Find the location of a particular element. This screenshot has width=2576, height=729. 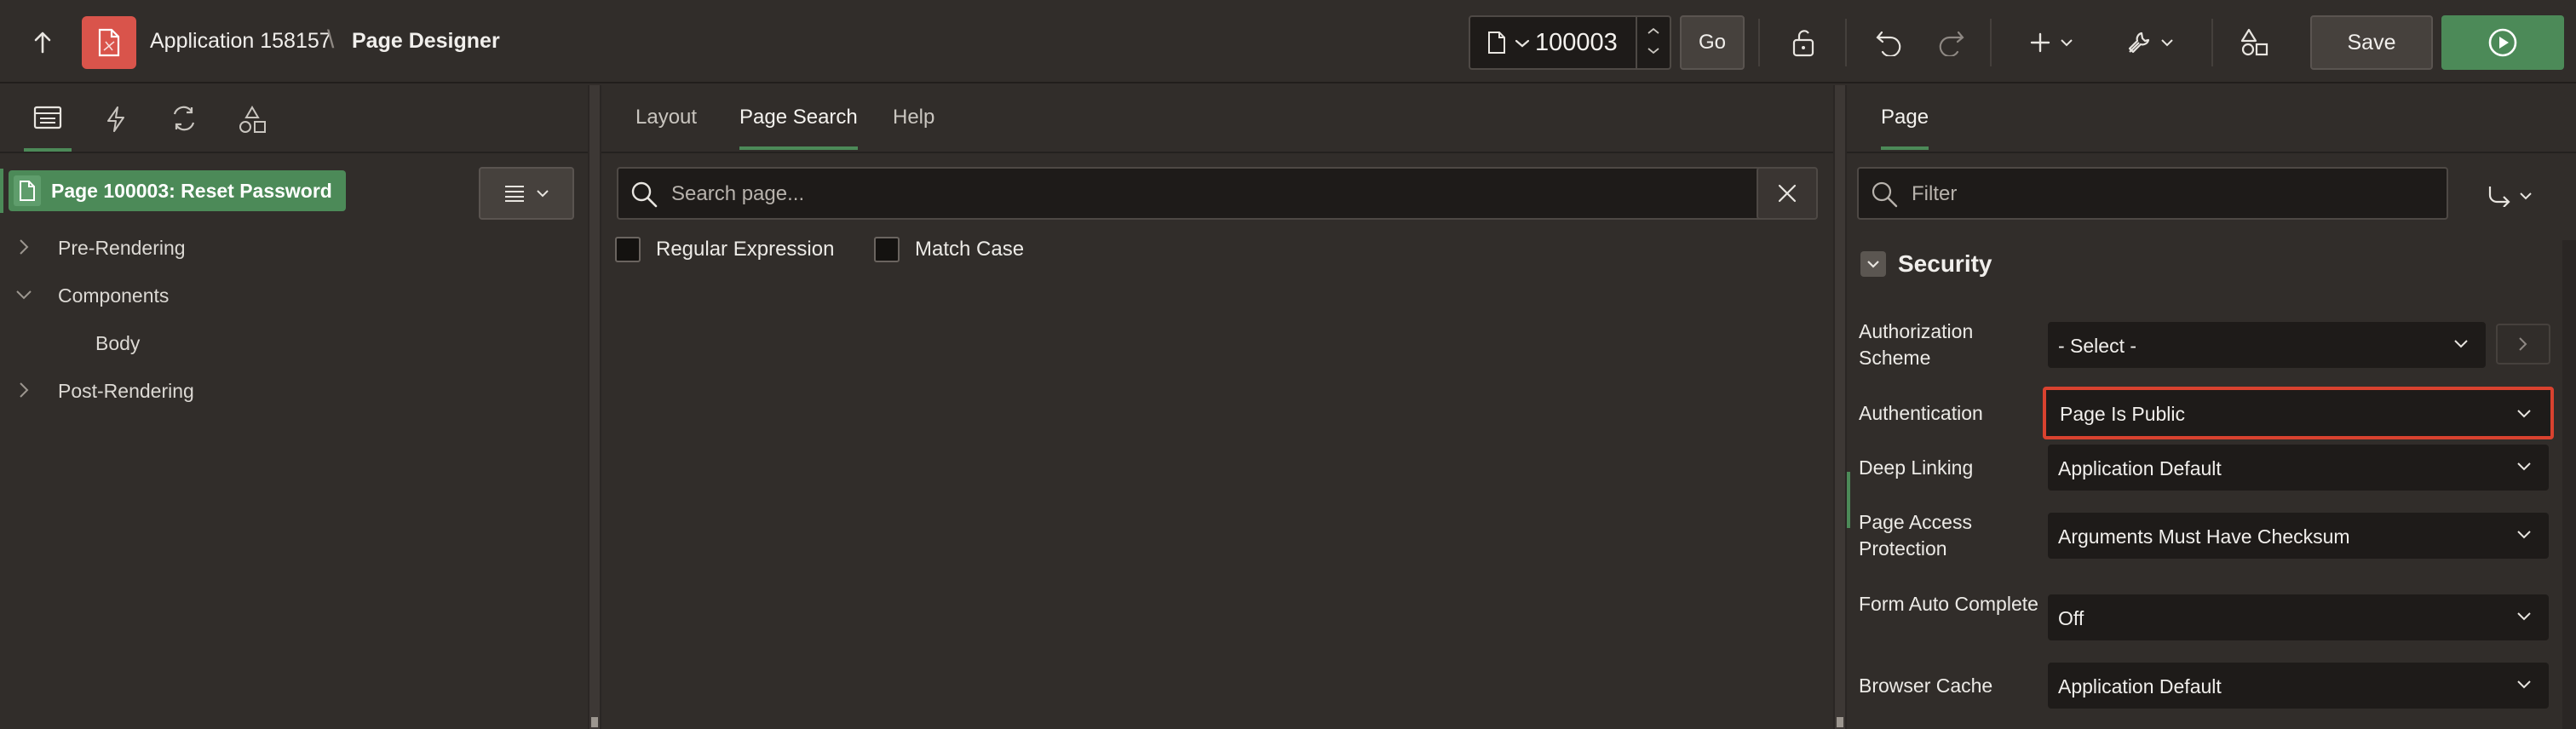

play-circle-icon is located at coordinates (2502, 43).